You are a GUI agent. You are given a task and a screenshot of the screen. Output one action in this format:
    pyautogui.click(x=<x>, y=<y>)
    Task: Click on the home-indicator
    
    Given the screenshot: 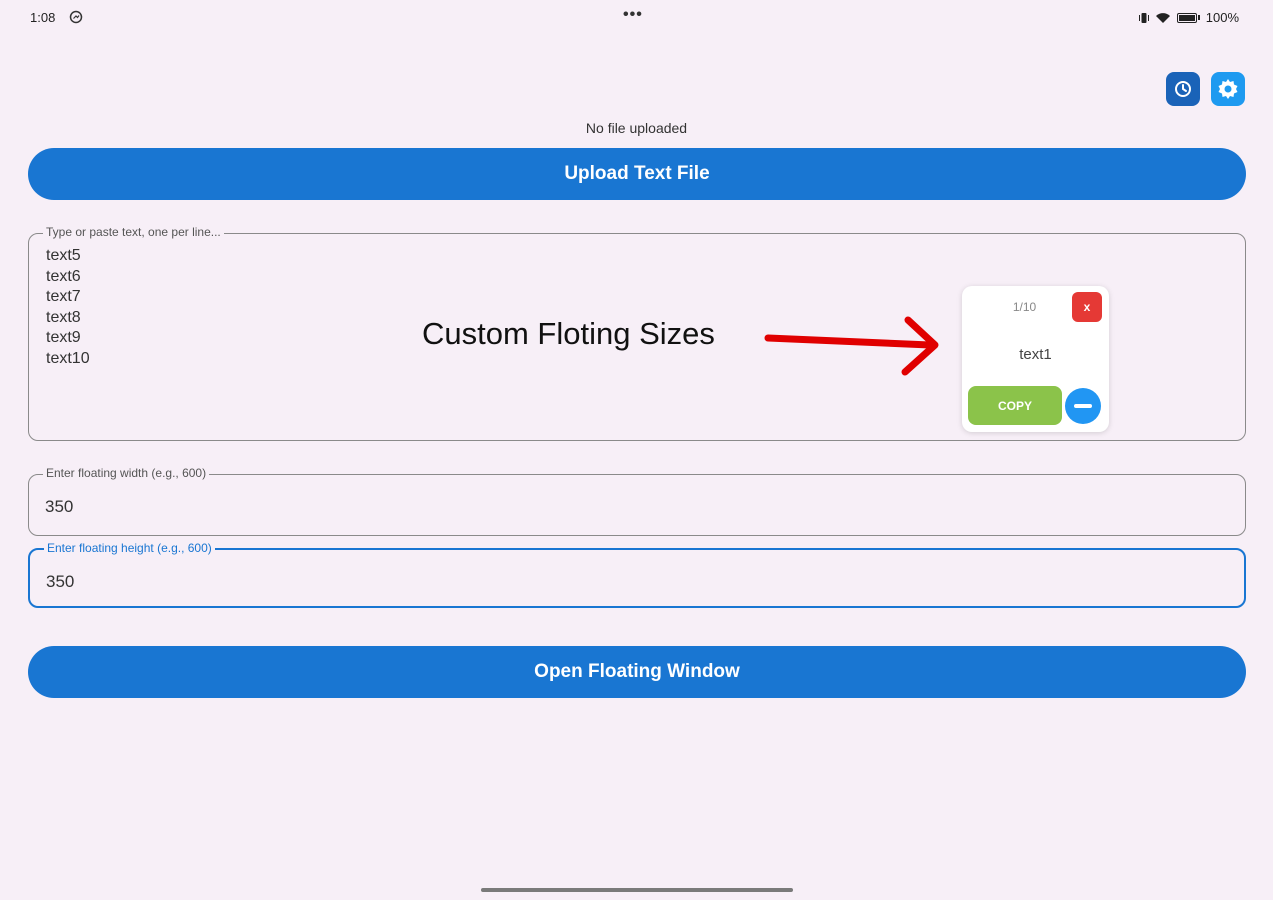 What is the action you would take?
    pyautogui.click(x=637, y=890)
    